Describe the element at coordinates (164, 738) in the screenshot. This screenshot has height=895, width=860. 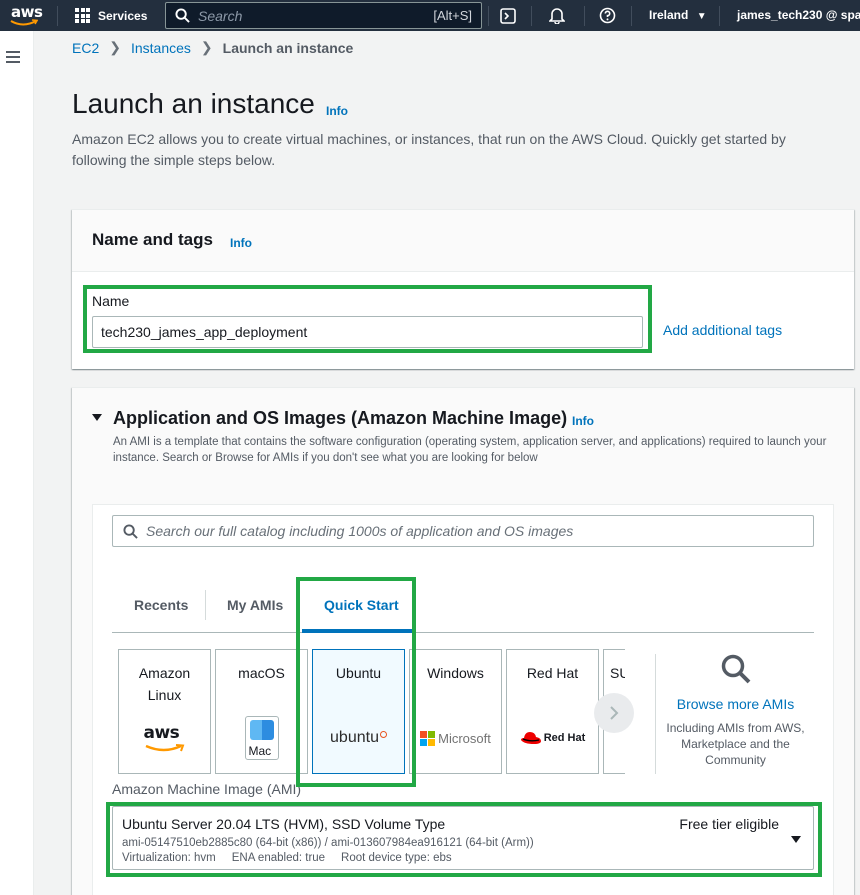
I see `aws-logo-icon: aws` at that location.